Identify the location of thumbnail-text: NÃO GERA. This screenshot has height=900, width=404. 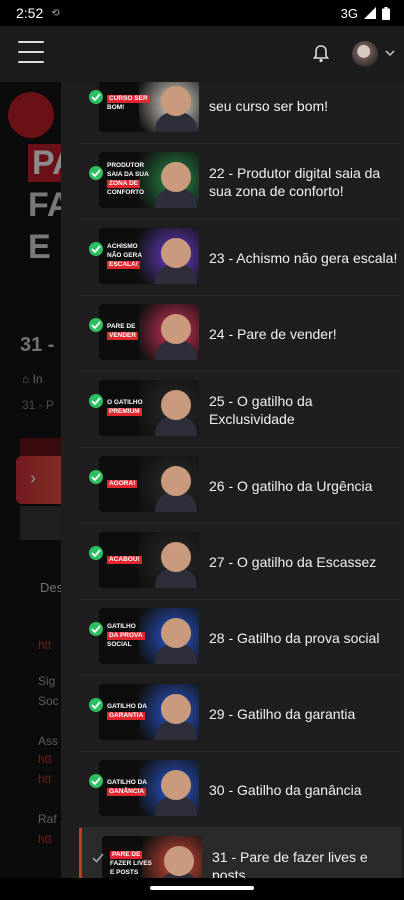
(125, 255).